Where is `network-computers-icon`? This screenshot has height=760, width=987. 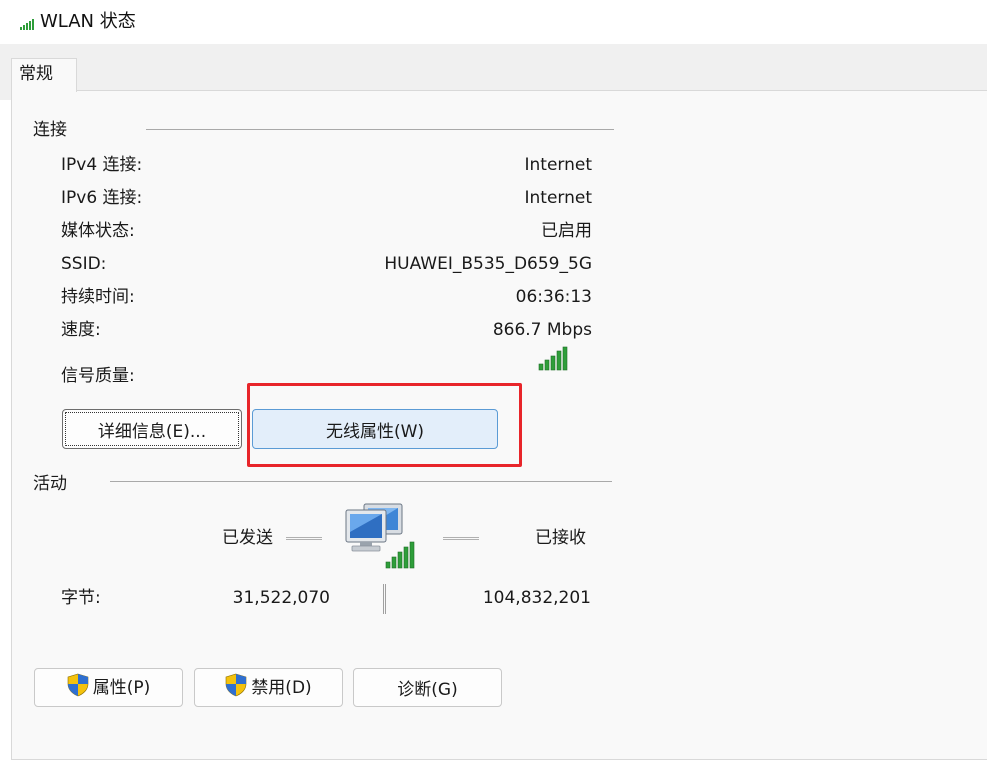 network-computers-icon is located at coordinates (380, 536).